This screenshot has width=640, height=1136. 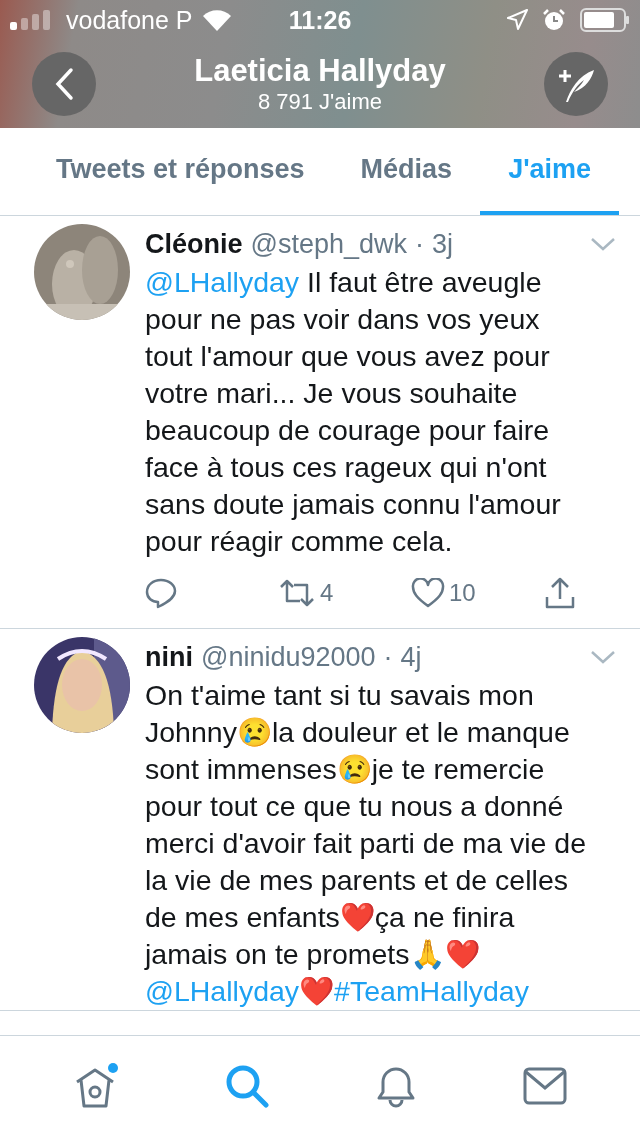 What do you see at coordinates (443, 244) in the screenshot?
I see `tweet-time: 3j` at bounding box center [443, 244].